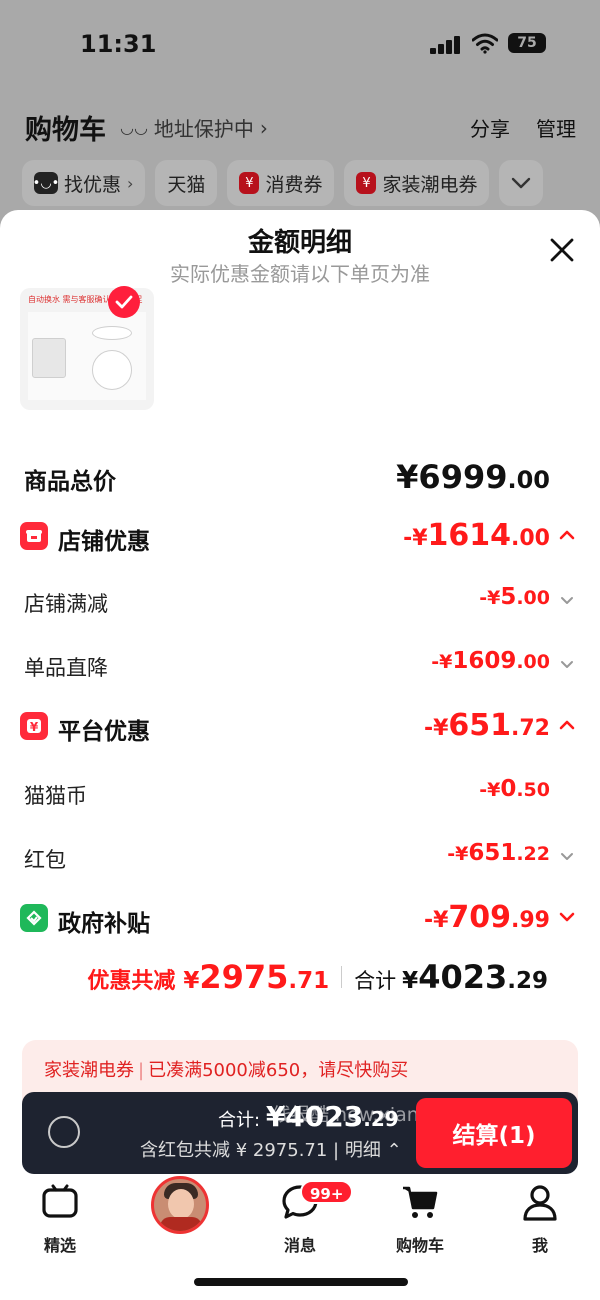 The width and height of the screenshot is (600, 1300). I want to click on featured-tv-icon, so click(60, 1201).